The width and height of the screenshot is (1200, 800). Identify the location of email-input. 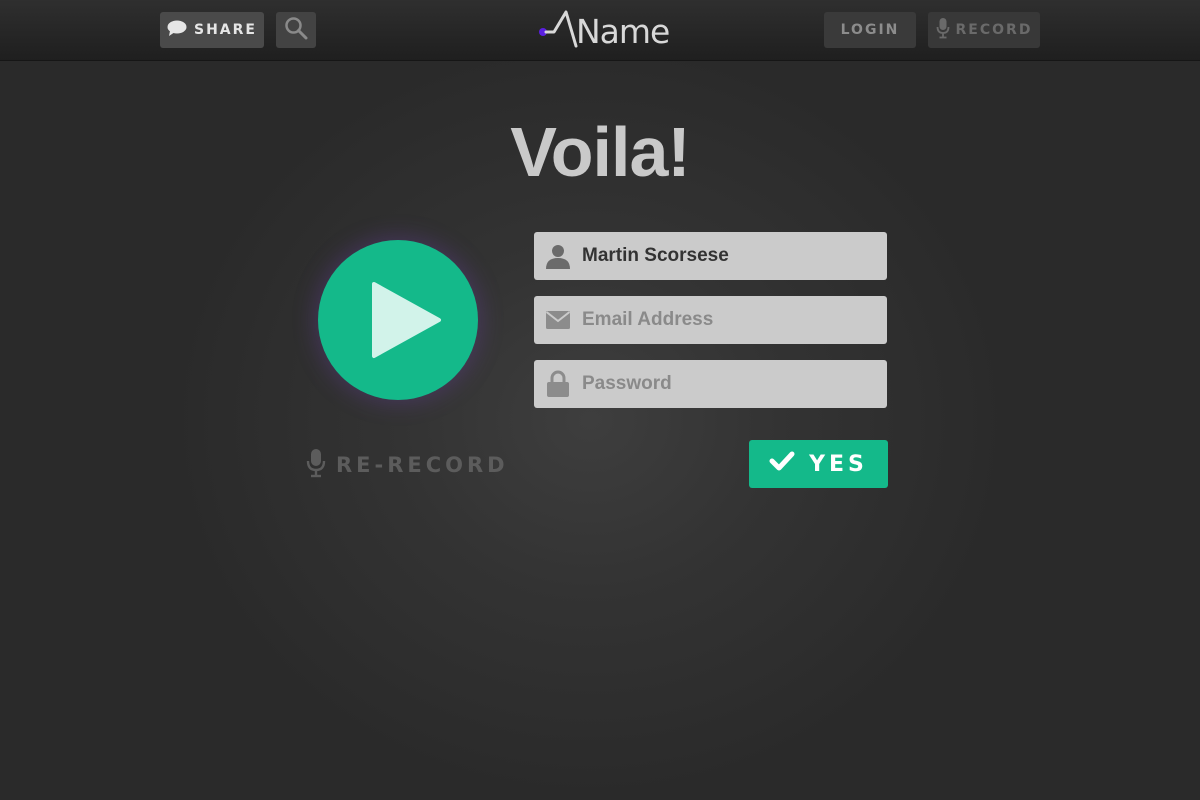
(727, 320).